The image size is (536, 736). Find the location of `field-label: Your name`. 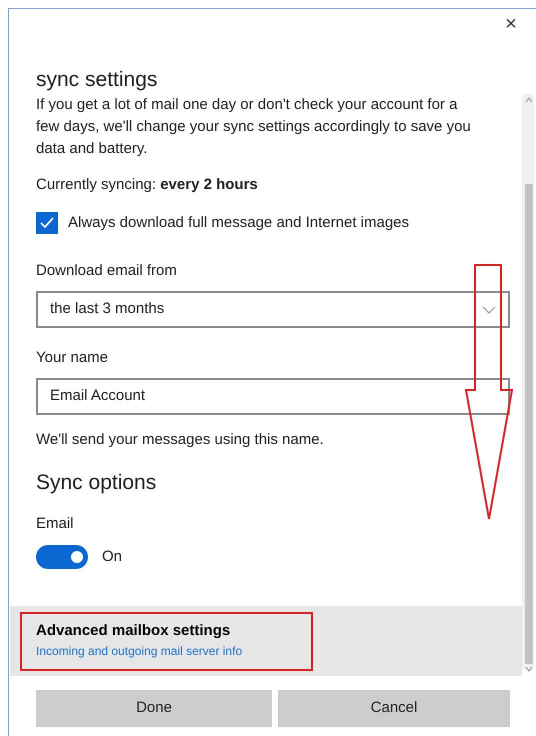

field-label: Your name is located at coordinates (72, 358).